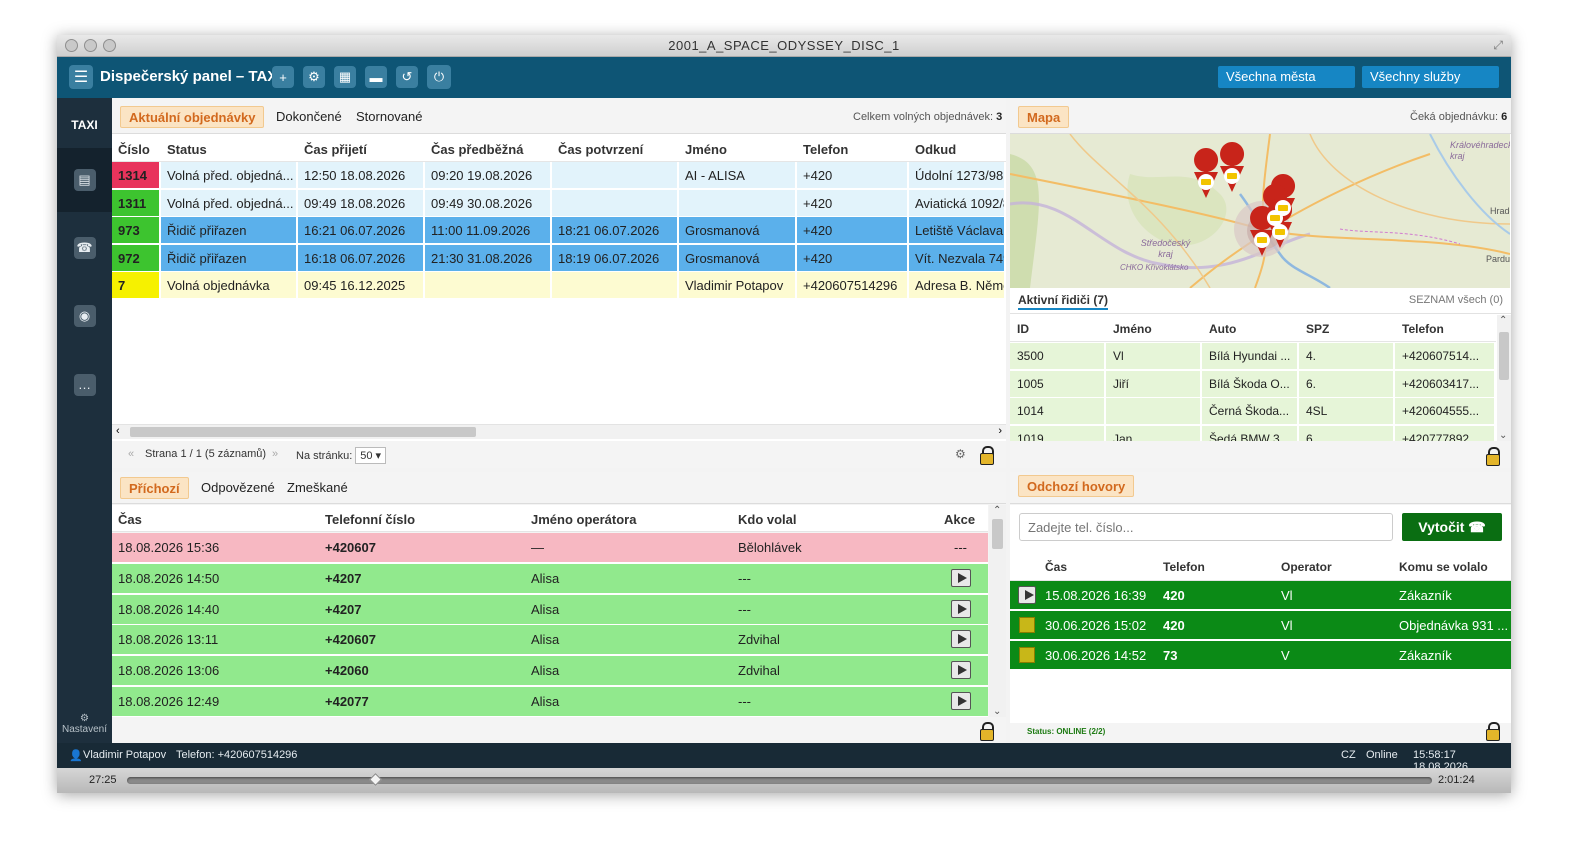 The image size is (1575, 854). What do you see at coordinates (1348, 755) in the screenshot?
I see `language-indicator: CZ` at bounding box center [1348, 755].